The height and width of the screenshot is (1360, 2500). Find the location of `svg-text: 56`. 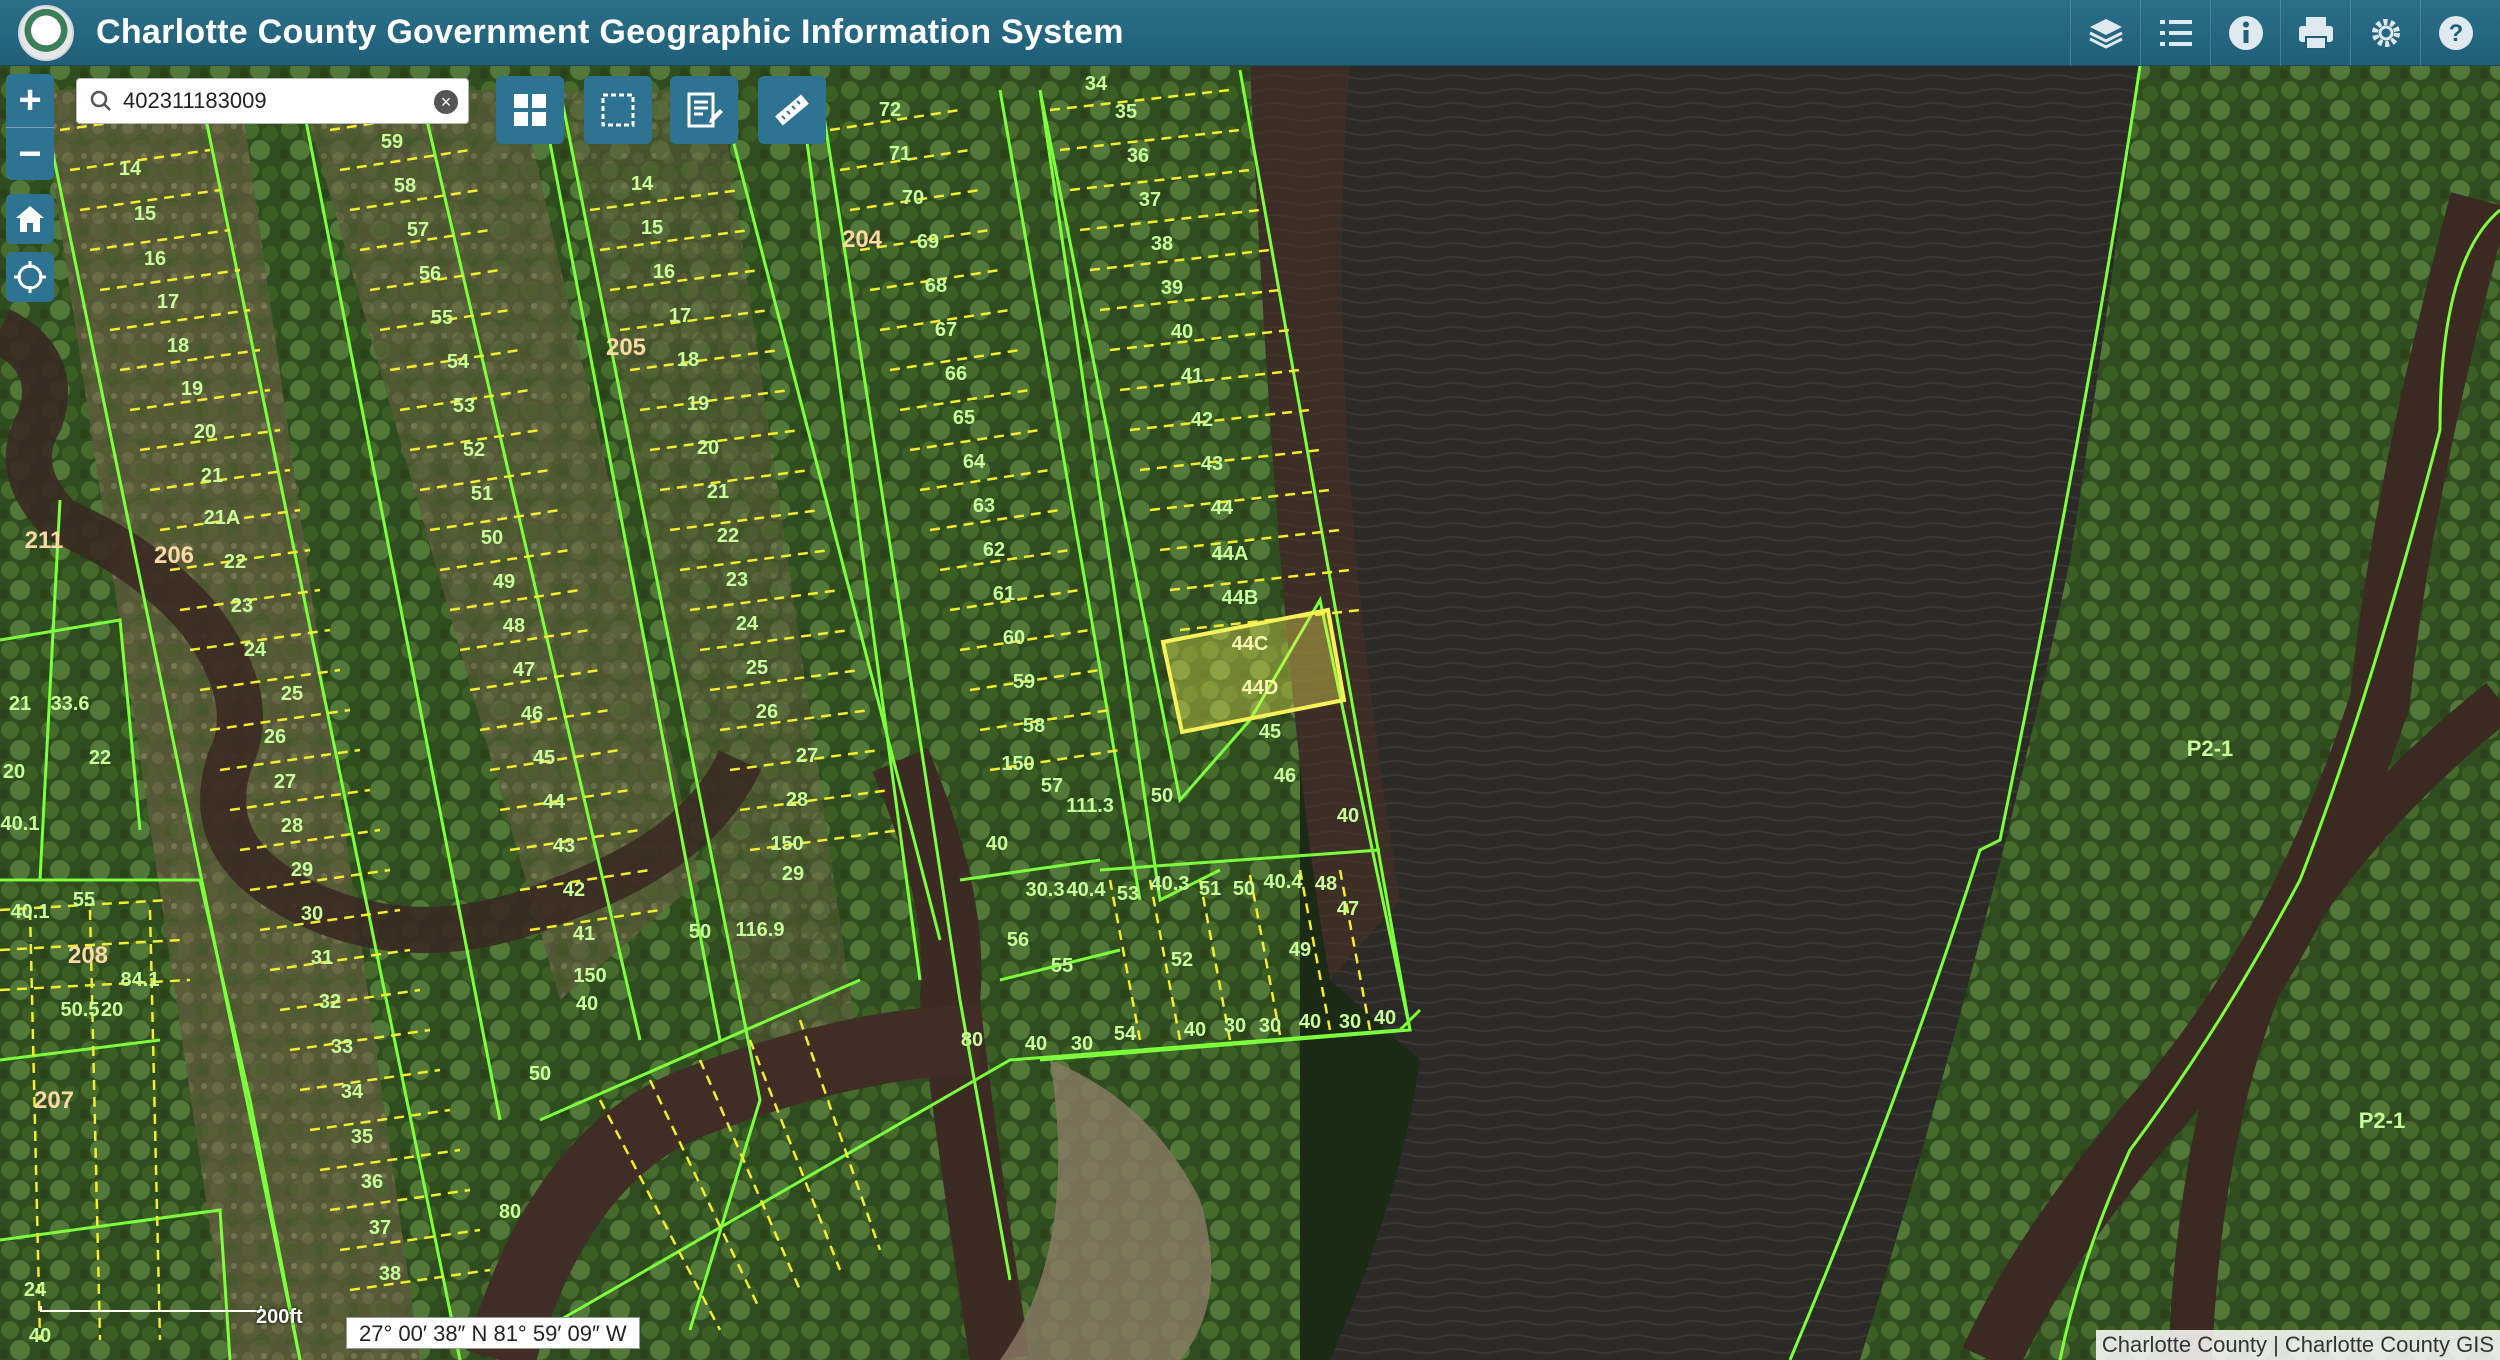

svg-text: 56 is located at coordinates (1018, 940).